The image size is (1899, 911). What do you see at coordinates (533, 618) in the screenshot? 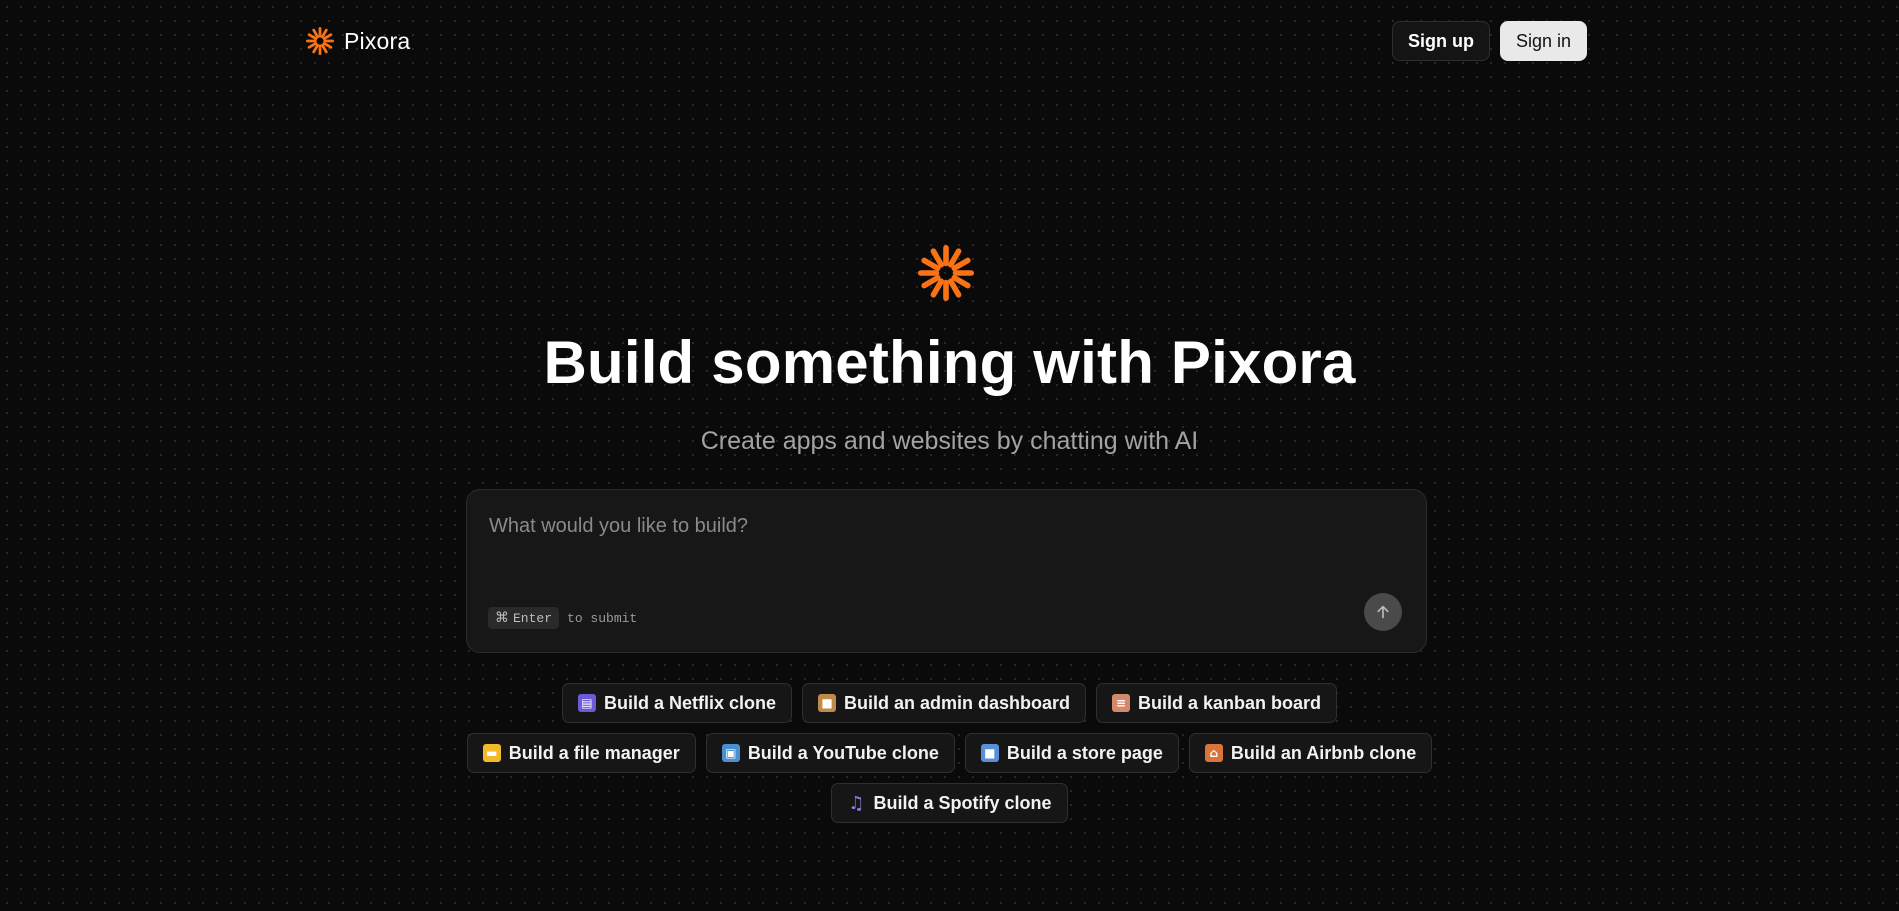
I see `shortcut-key-label: Enter` at bounding box center [533, 618].